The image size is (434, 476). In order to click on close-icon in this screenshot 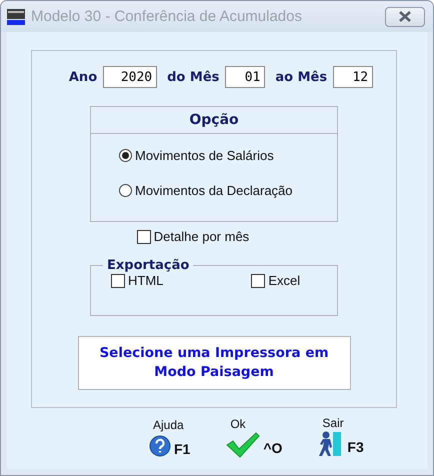, I will do `click(405, 16)`.